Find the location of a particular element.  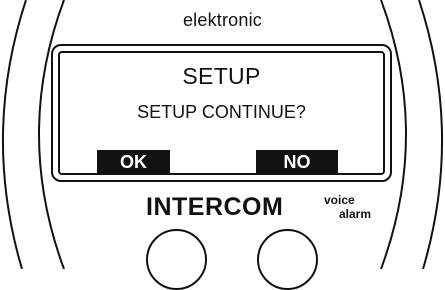

housing-left-arc-outer is located at coordinates (14, 134).